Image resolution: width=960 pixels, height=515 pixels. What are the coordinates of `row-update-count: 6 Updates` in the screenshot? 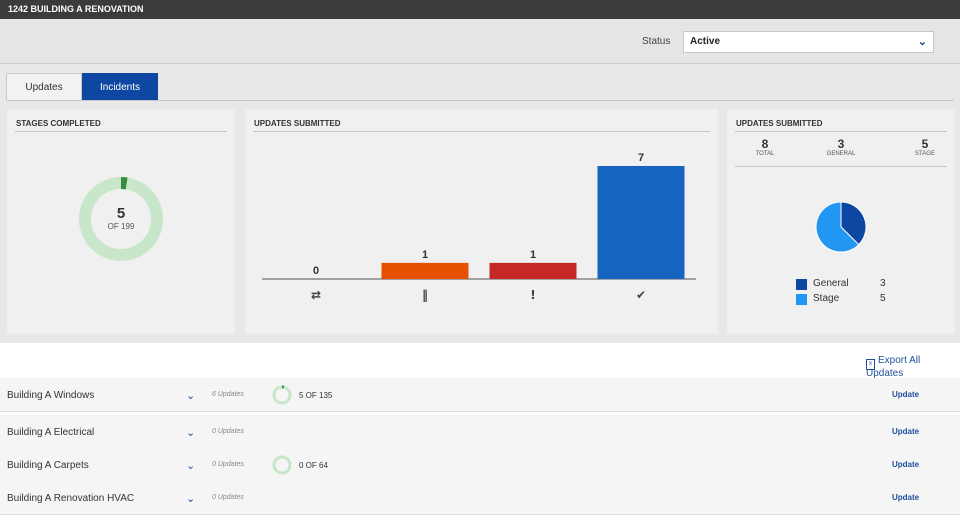 It's located at (228, 394).